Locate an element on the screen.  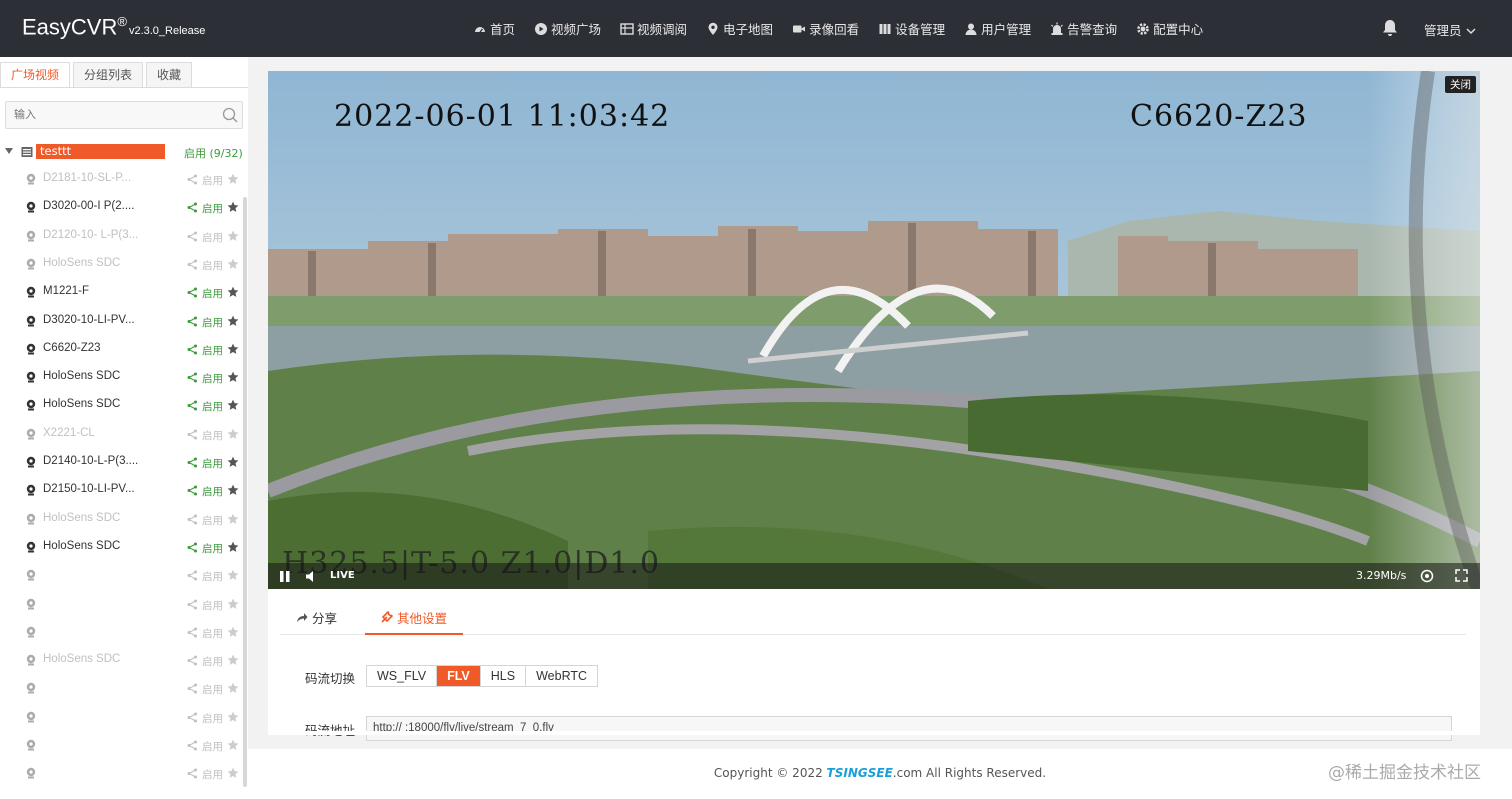
stream-option-flv: FLV is located at coordinates (459, 676).